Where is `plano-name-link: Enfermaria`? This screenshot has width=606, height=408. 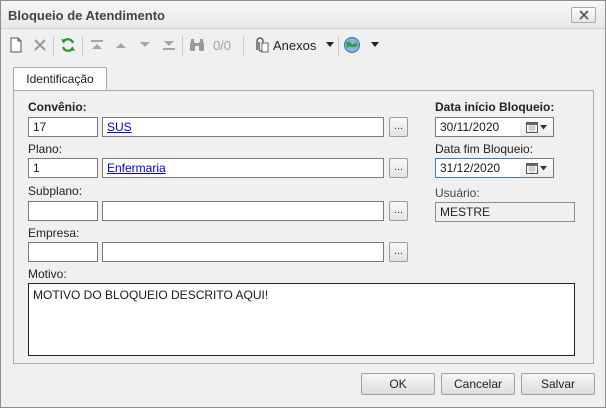 plano-name-link: Enfermaria is located at coordinates (136, 168).